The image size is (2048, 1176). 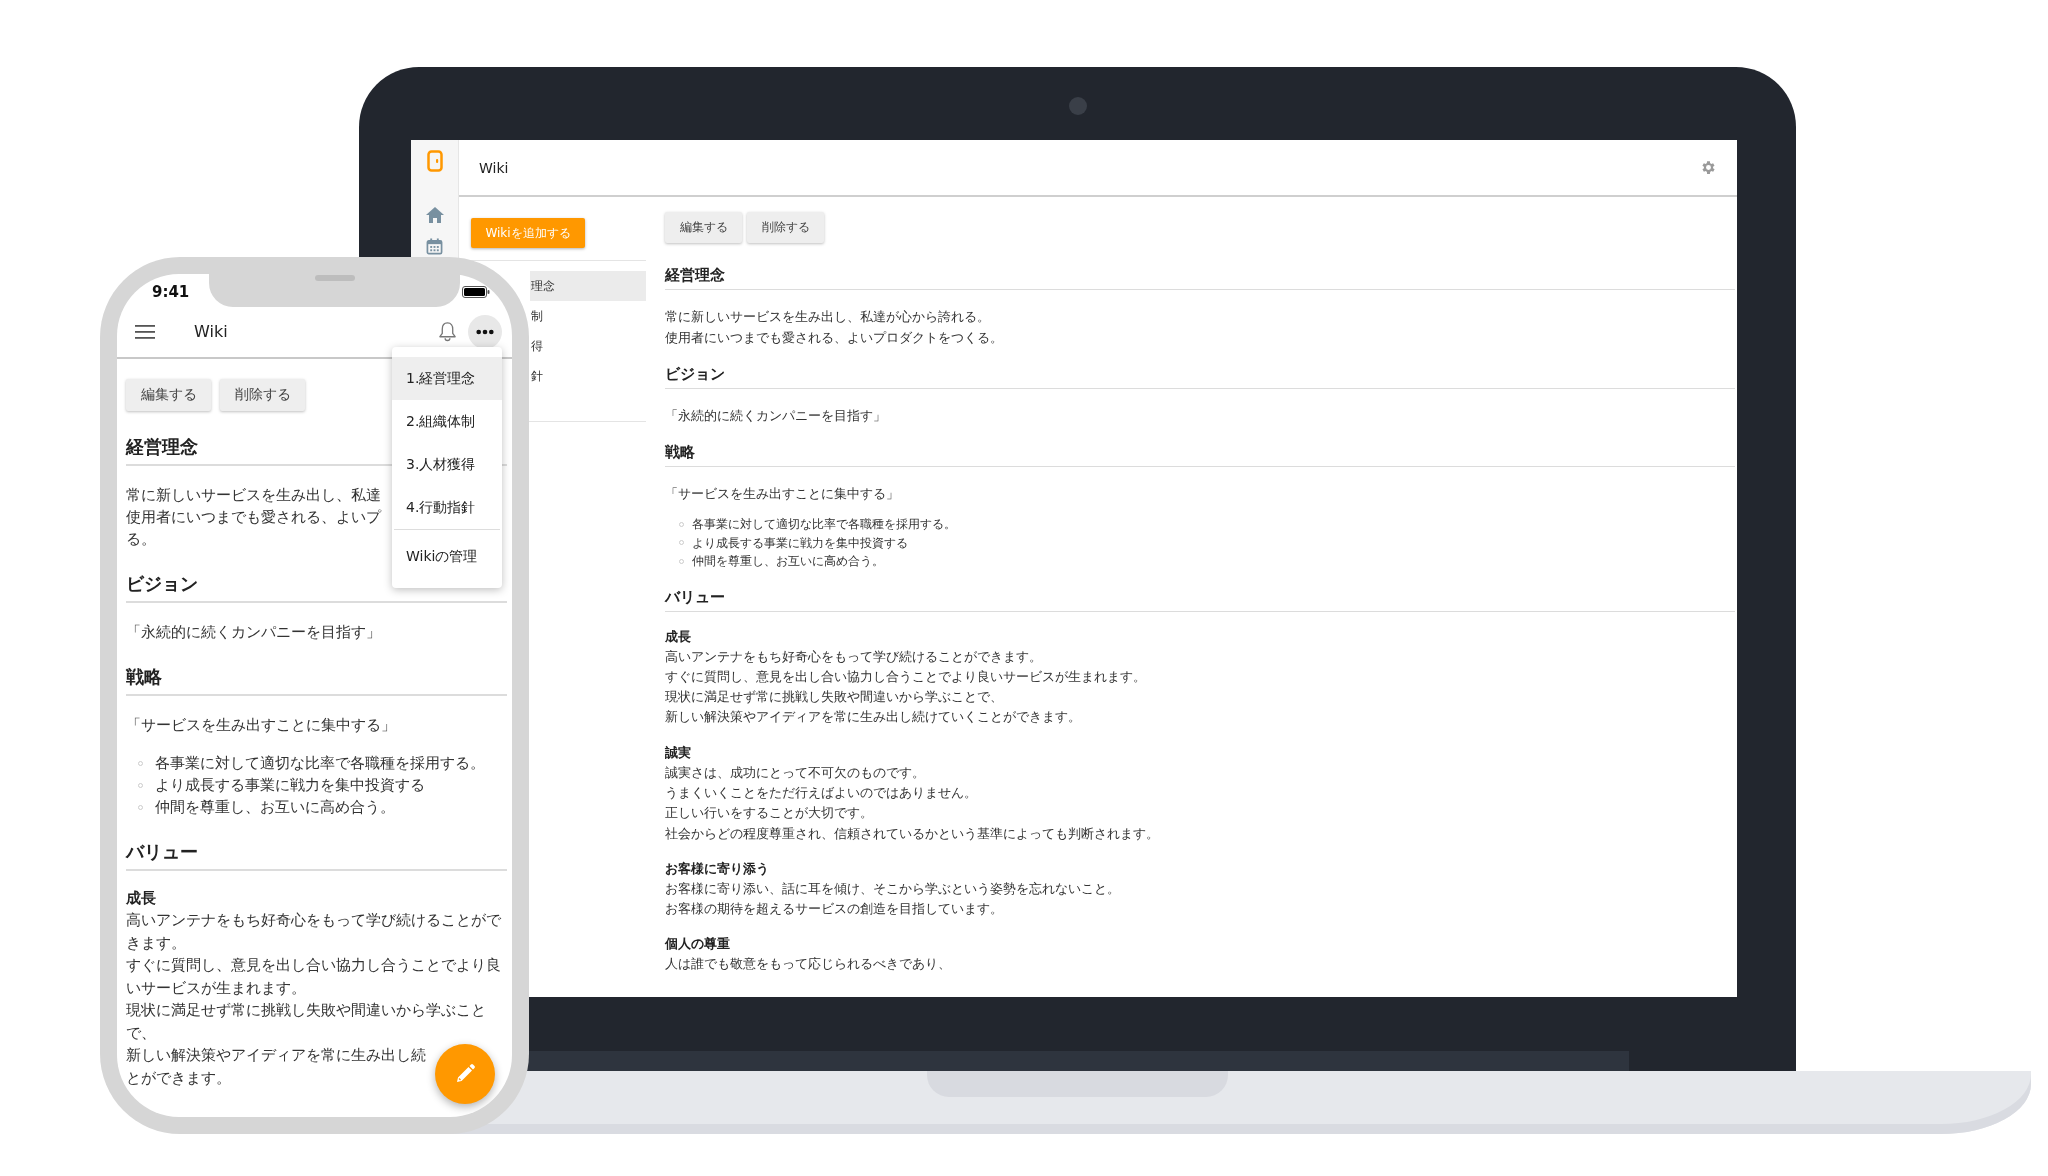 I want to click on text-line: 「永続的に続くカンパニーを目指す」, so click(x=253, y=632).